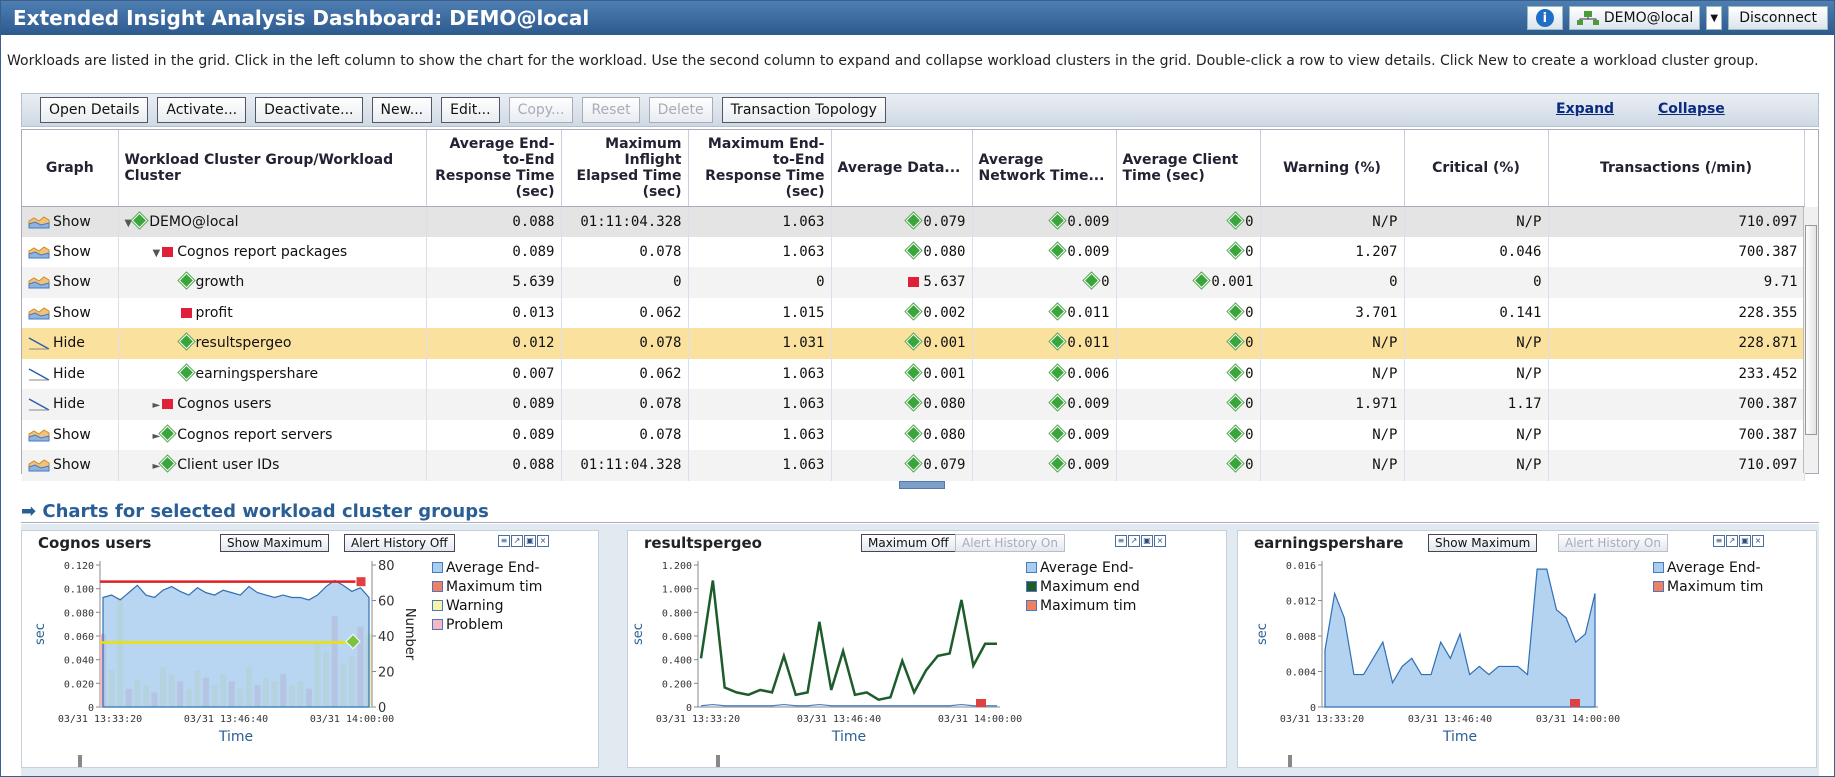 The height and width of the screenshot is (777, 1835). Describe the element at coordinates (272, 312) in the screenshot. I see `workload-name-cell: profit` at that location.